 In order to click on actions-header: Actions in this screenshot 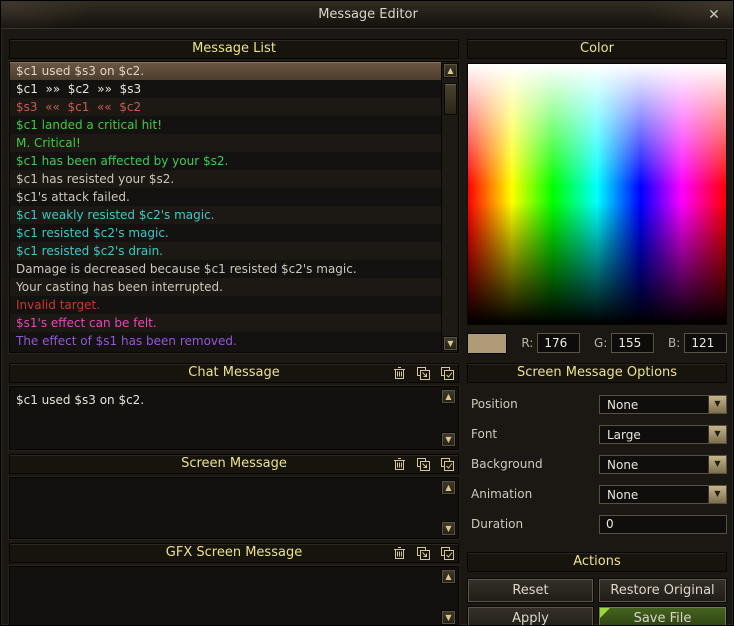, I will do `click(597, 562)`.